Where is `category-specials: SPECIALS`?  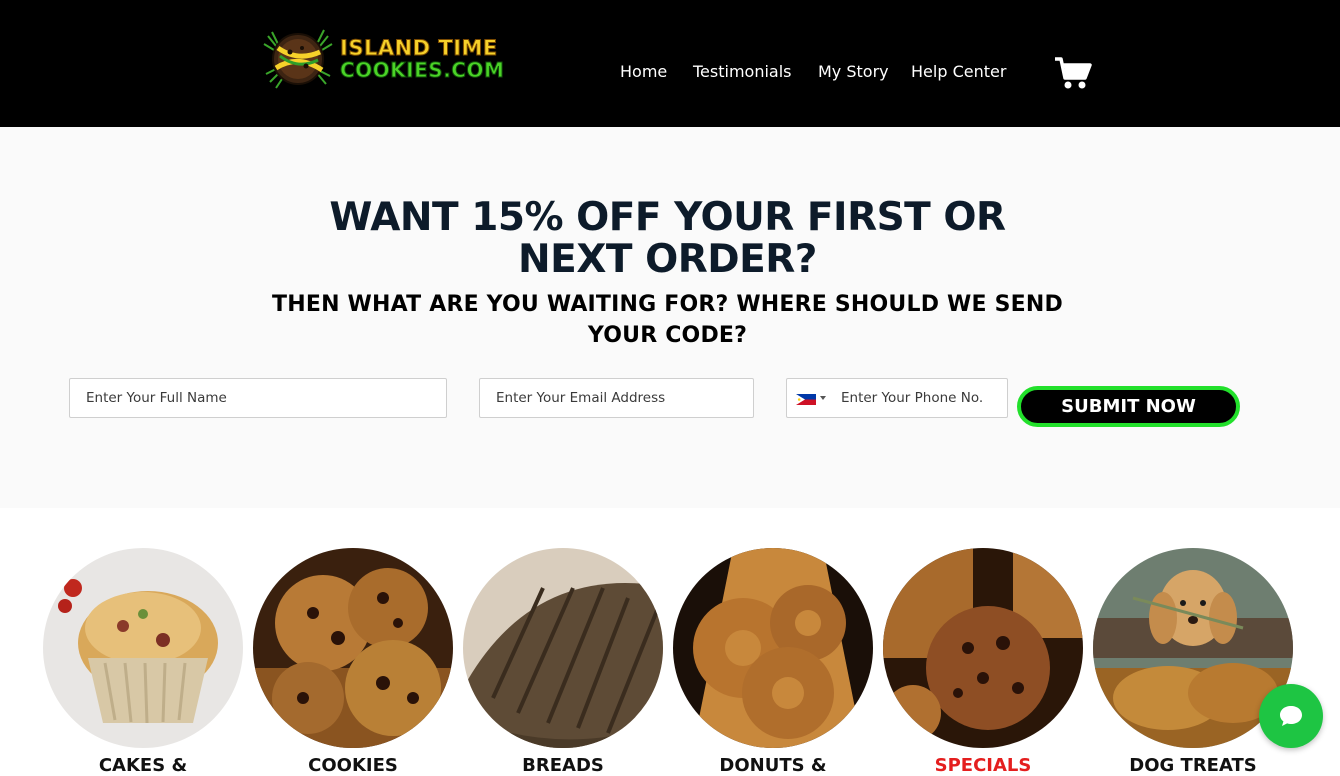
category-specials: SPECIALS is located at coordinates (983, 662).